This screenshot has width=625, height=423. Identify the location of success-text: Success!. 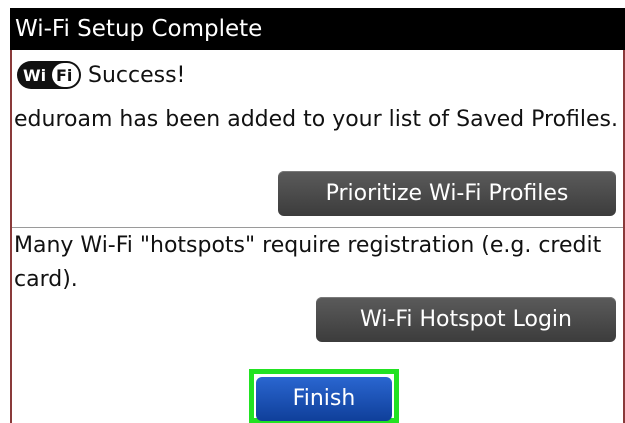
(137, 75).